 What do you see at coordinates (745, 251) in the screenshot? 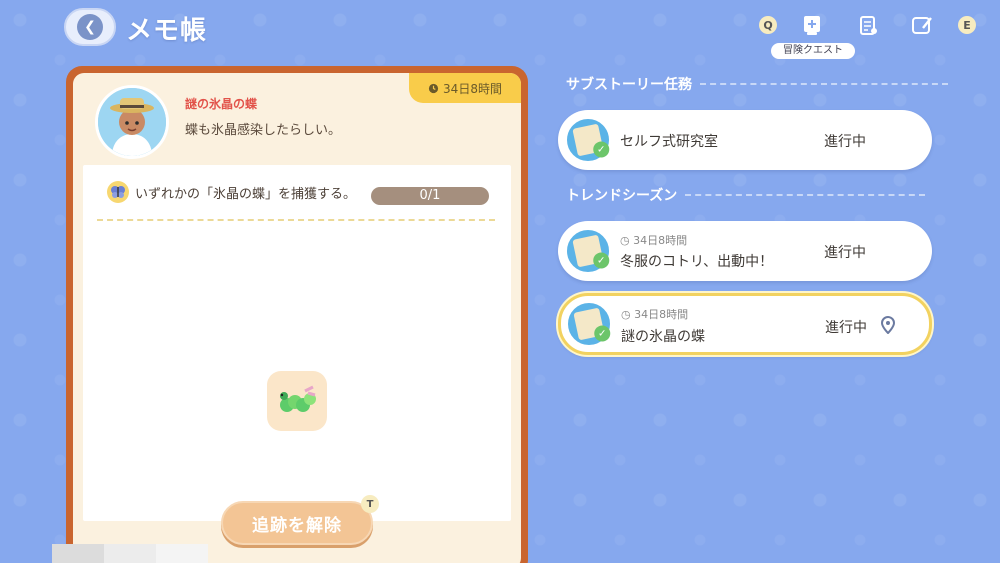
I see `quest-card-winter-bird: ✓ ◷ 34日8時間 冬服のコトリ、出動中！ 進行中` at bounding box center [745, 251].